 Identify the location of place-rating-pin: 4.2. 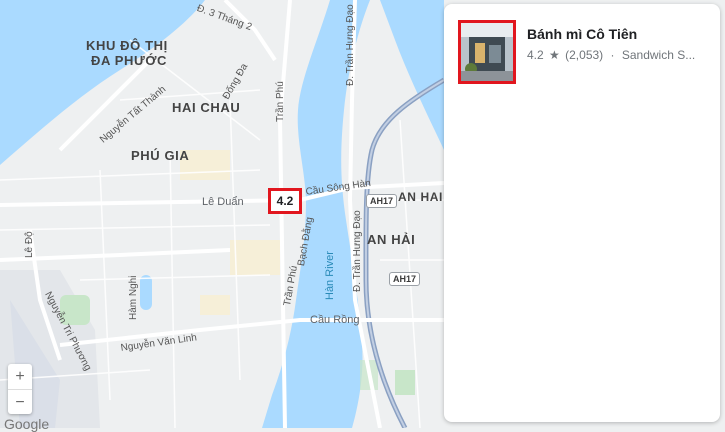
(285, 201).